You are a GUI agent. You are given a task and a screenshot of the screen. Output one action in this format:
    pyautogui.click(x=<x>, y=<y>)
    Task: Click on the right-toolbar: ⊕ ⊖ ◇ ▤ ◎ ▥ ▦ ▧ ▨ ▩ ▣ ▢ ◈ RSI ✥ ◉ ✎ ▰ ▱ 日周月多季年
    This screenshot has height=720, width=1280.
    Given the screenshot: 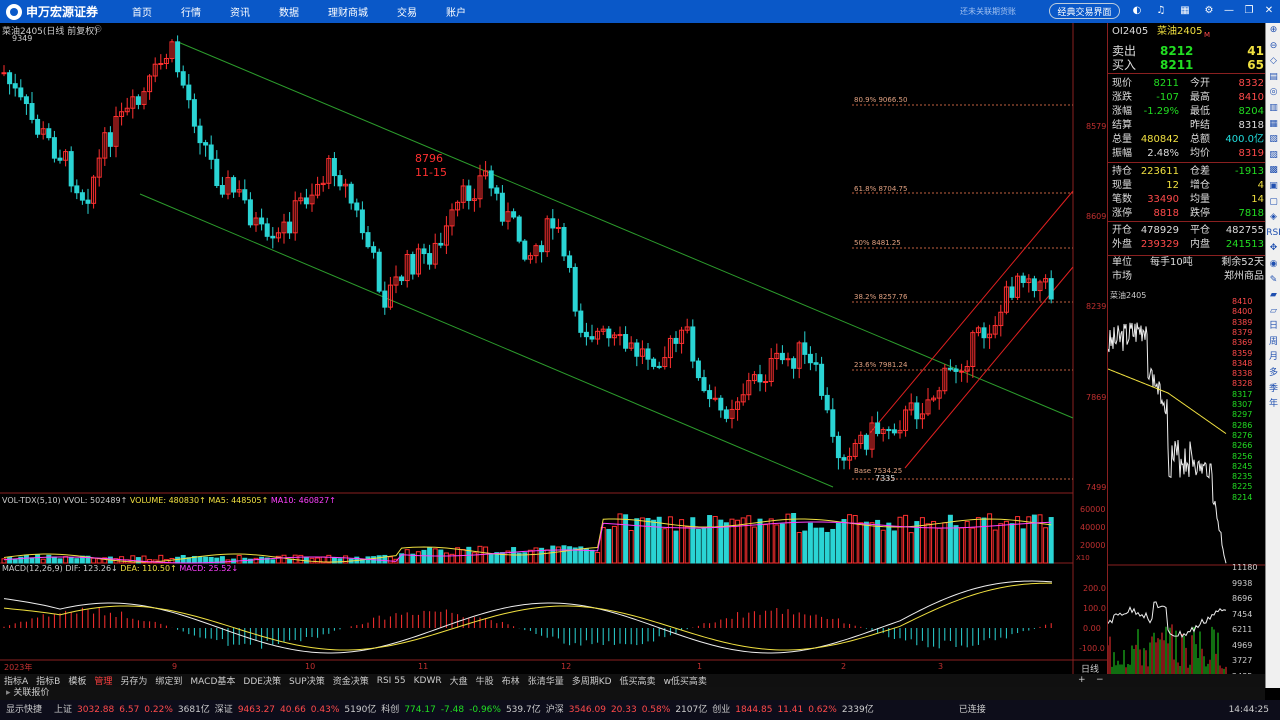 What is the action you would take?
    pyautogui.click(x=1272, y=355)
    